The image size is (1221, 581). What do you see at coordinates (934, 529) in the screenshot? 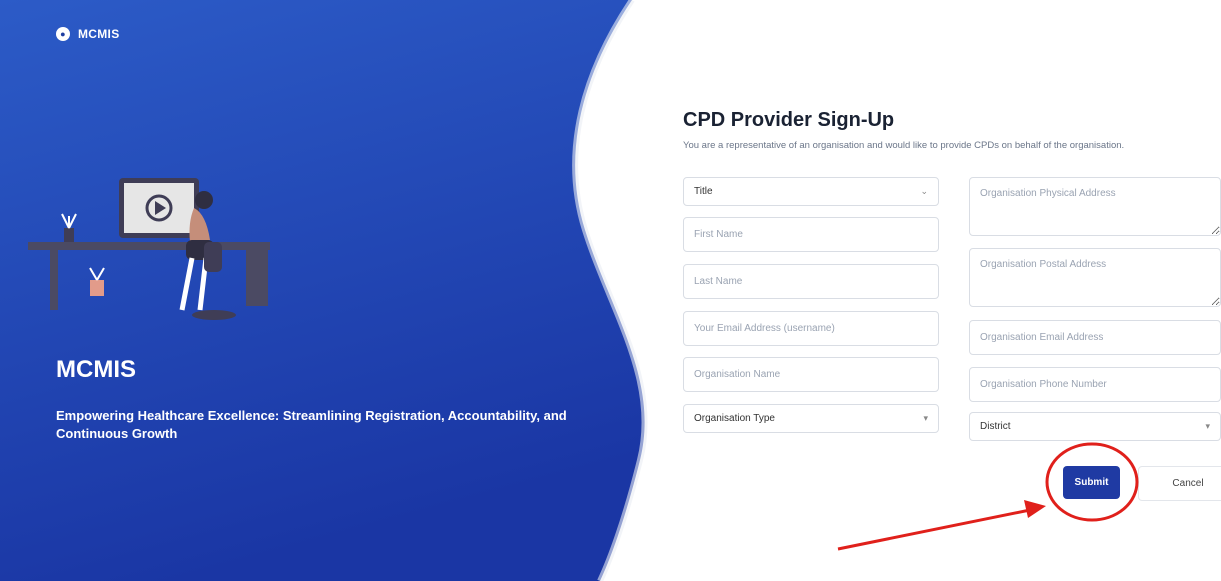
I see `annotation-arrow-line` at bounding box center [934, 529].